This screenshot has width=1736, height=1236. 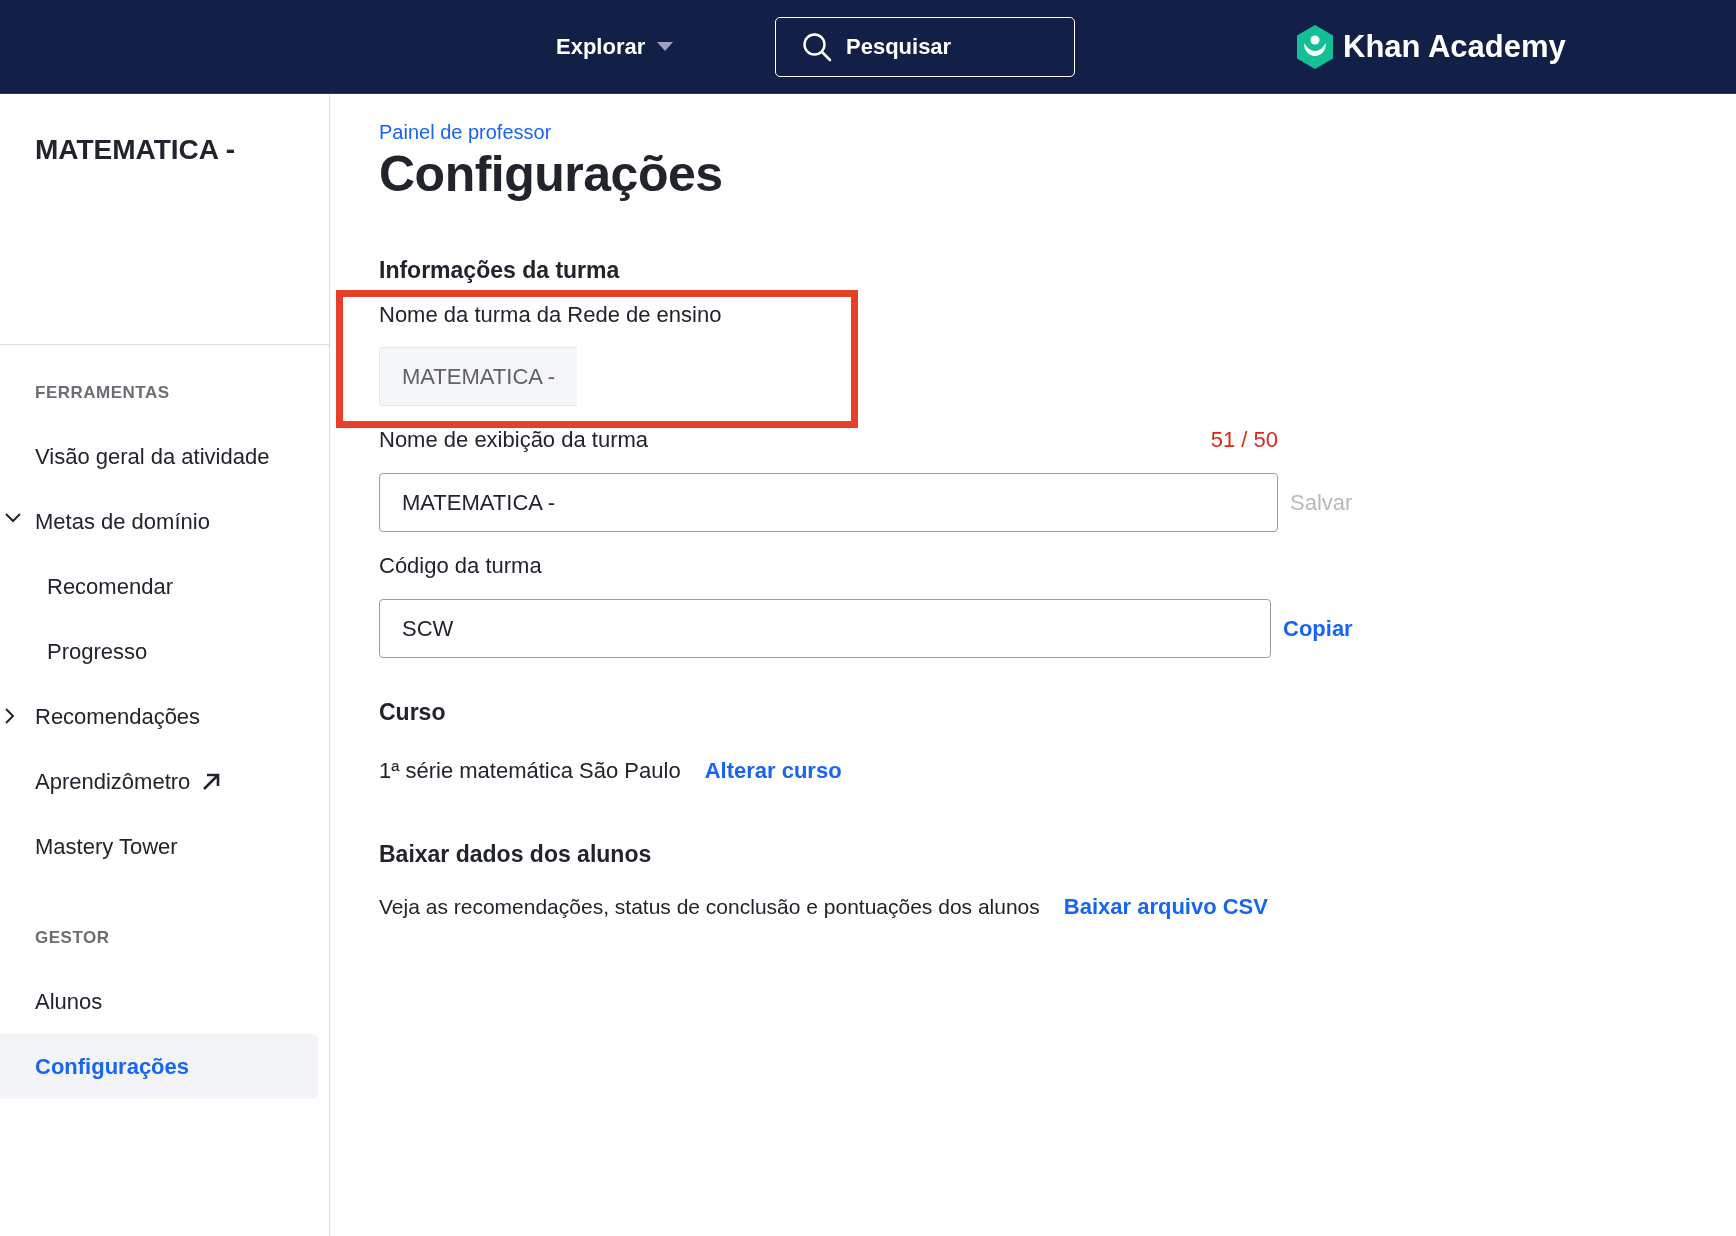 I want to click on copy-button: Copiar, so click(x=1318, y=628).